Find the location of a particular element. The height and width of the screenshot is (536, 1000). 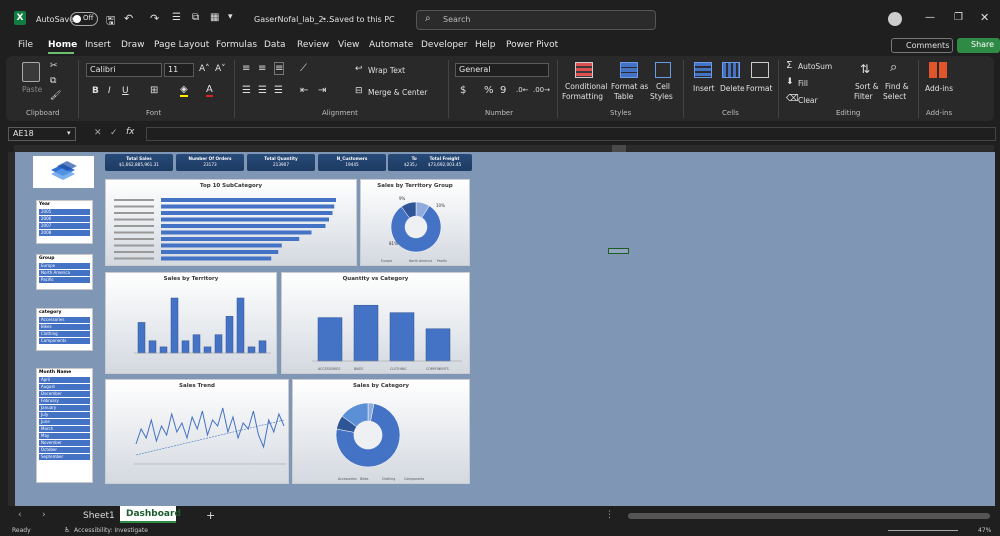

find-select-button: Find & is located at coordinates (897, 86).